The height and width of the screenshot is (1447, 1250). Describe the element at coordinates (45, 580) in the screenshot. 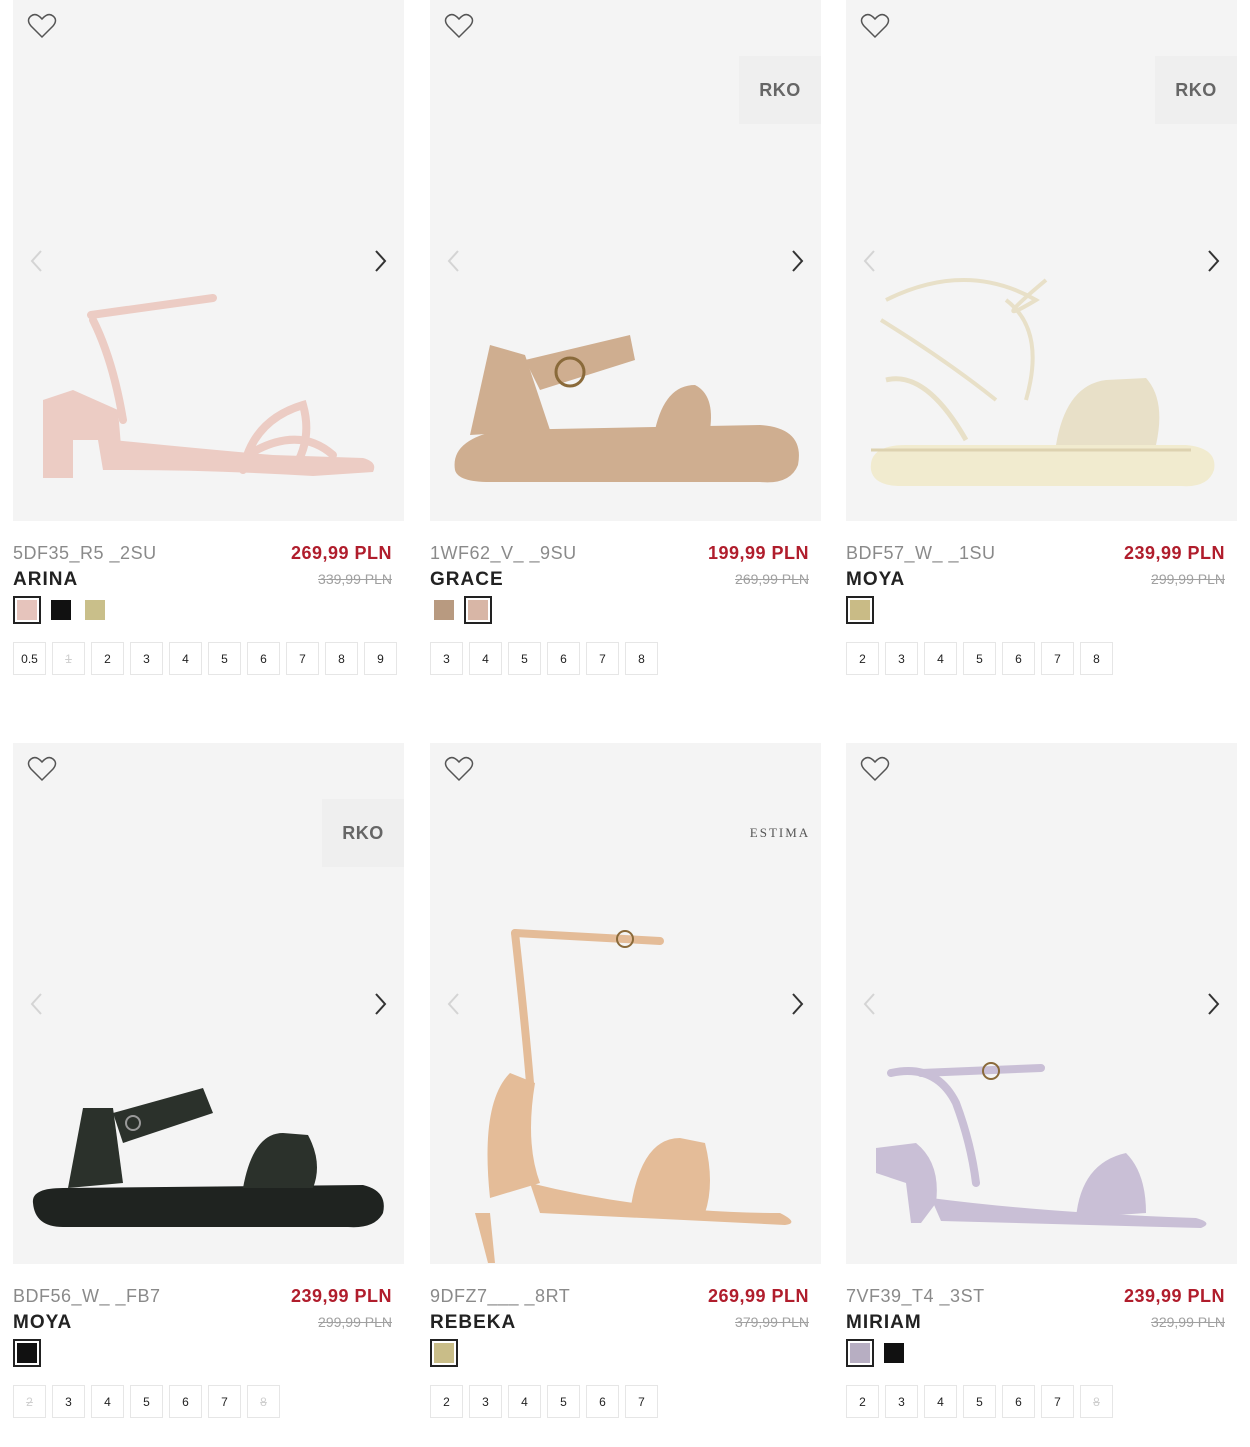

I see `product-name: ARINA` at that location.